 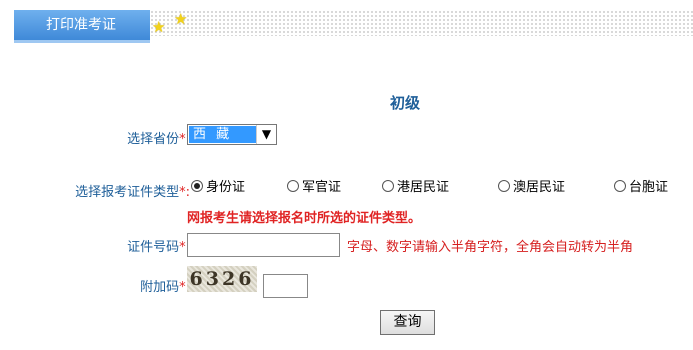 What do you see at coordinates (421, 23) in the screenshot?
I see `dotted-background` at bounding box center [421, 23].